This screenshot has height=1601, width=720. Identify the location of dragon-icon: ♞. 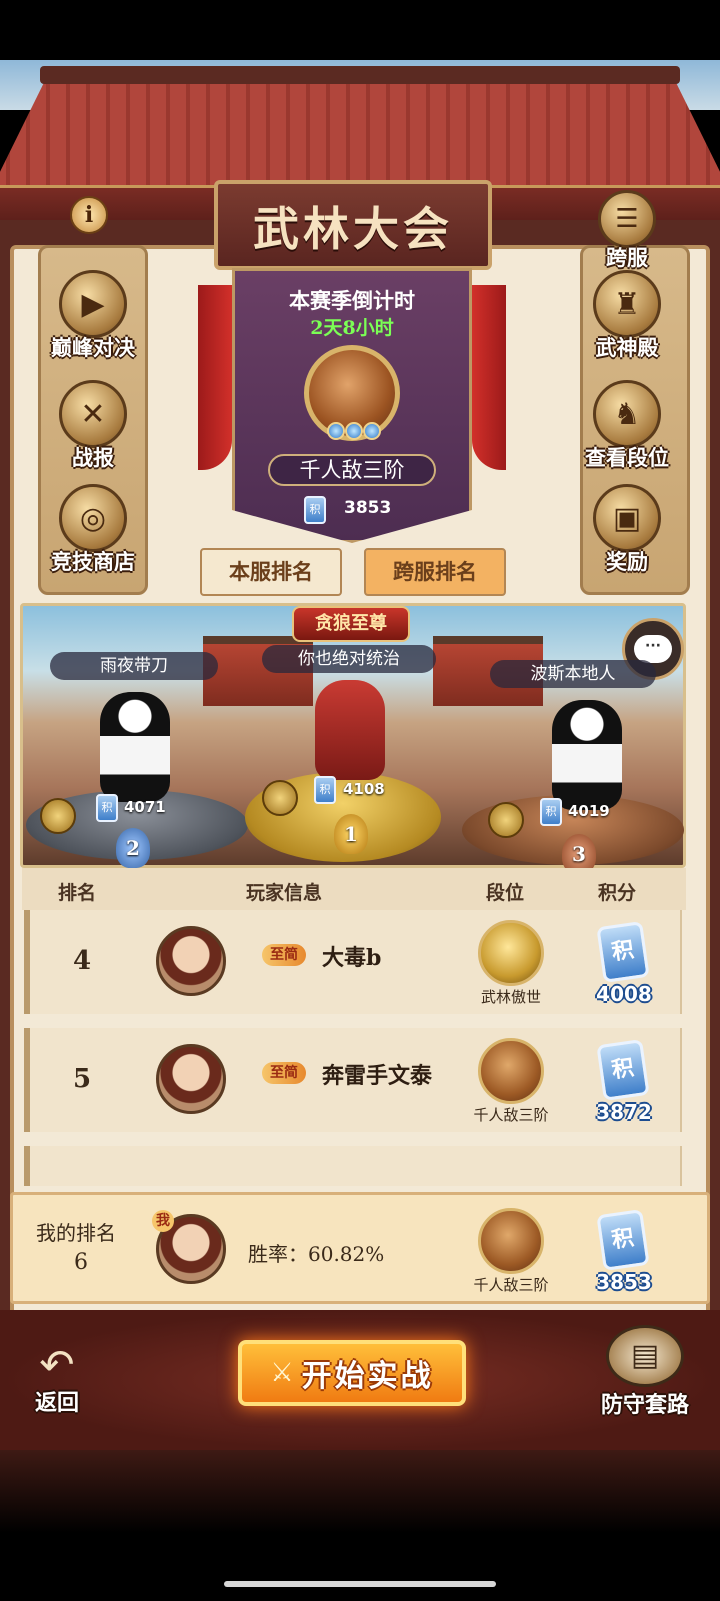
(627, 414).